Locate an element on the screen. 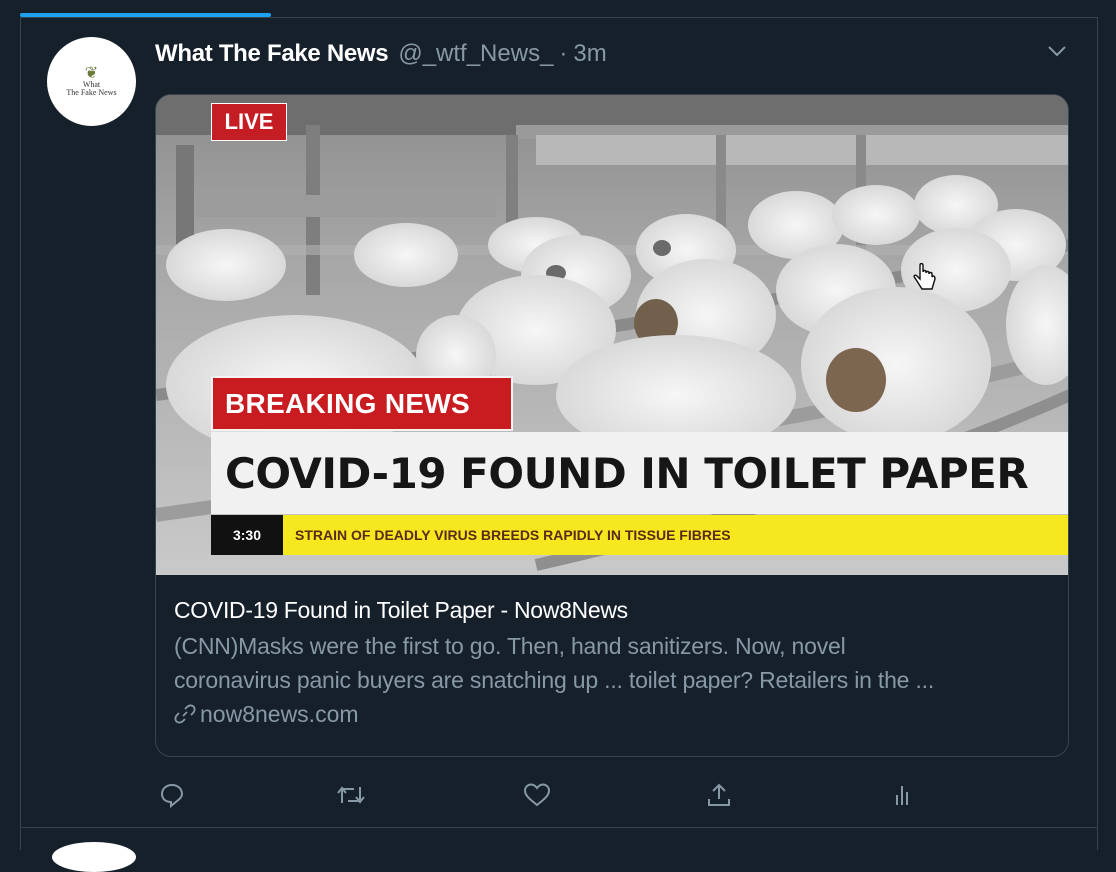 This screenshot has height=872, width=1116. link-icon is located at coordinates (185, 714).